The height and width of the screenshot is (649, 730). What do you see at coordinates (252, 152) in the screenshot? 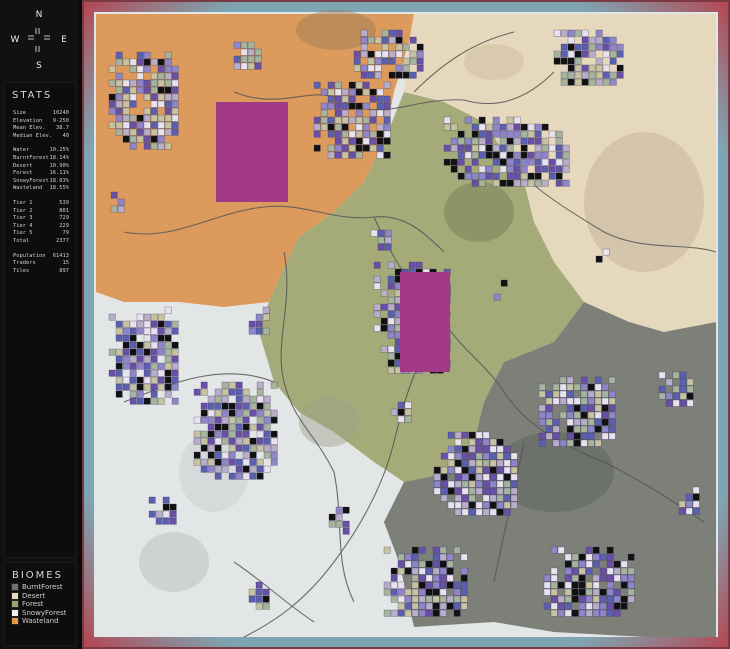
I see `city-magenta-northwest` at bounding box center [252, 152].